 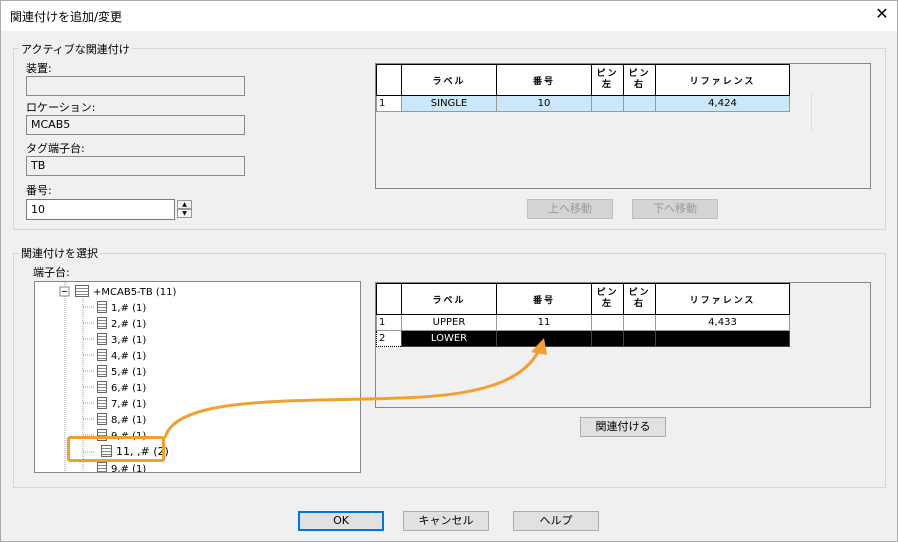 What do you see at coordinates (556, 521) in the screenshot?
I see `help-button: ヘルプ` at bounding box center [556, 521].